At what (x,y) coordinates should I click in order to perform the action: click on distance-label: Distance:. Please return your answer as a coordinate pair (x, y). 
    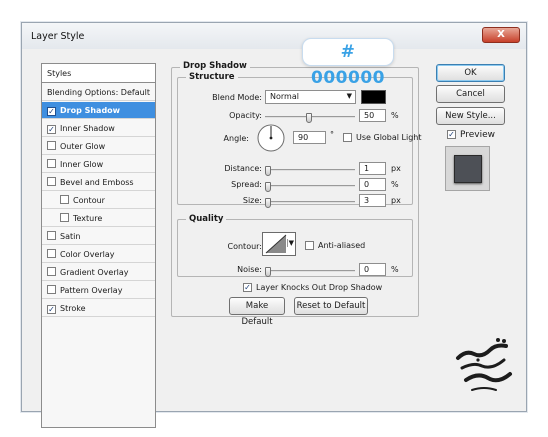
    Looking at the image, I should click on (243, 168).